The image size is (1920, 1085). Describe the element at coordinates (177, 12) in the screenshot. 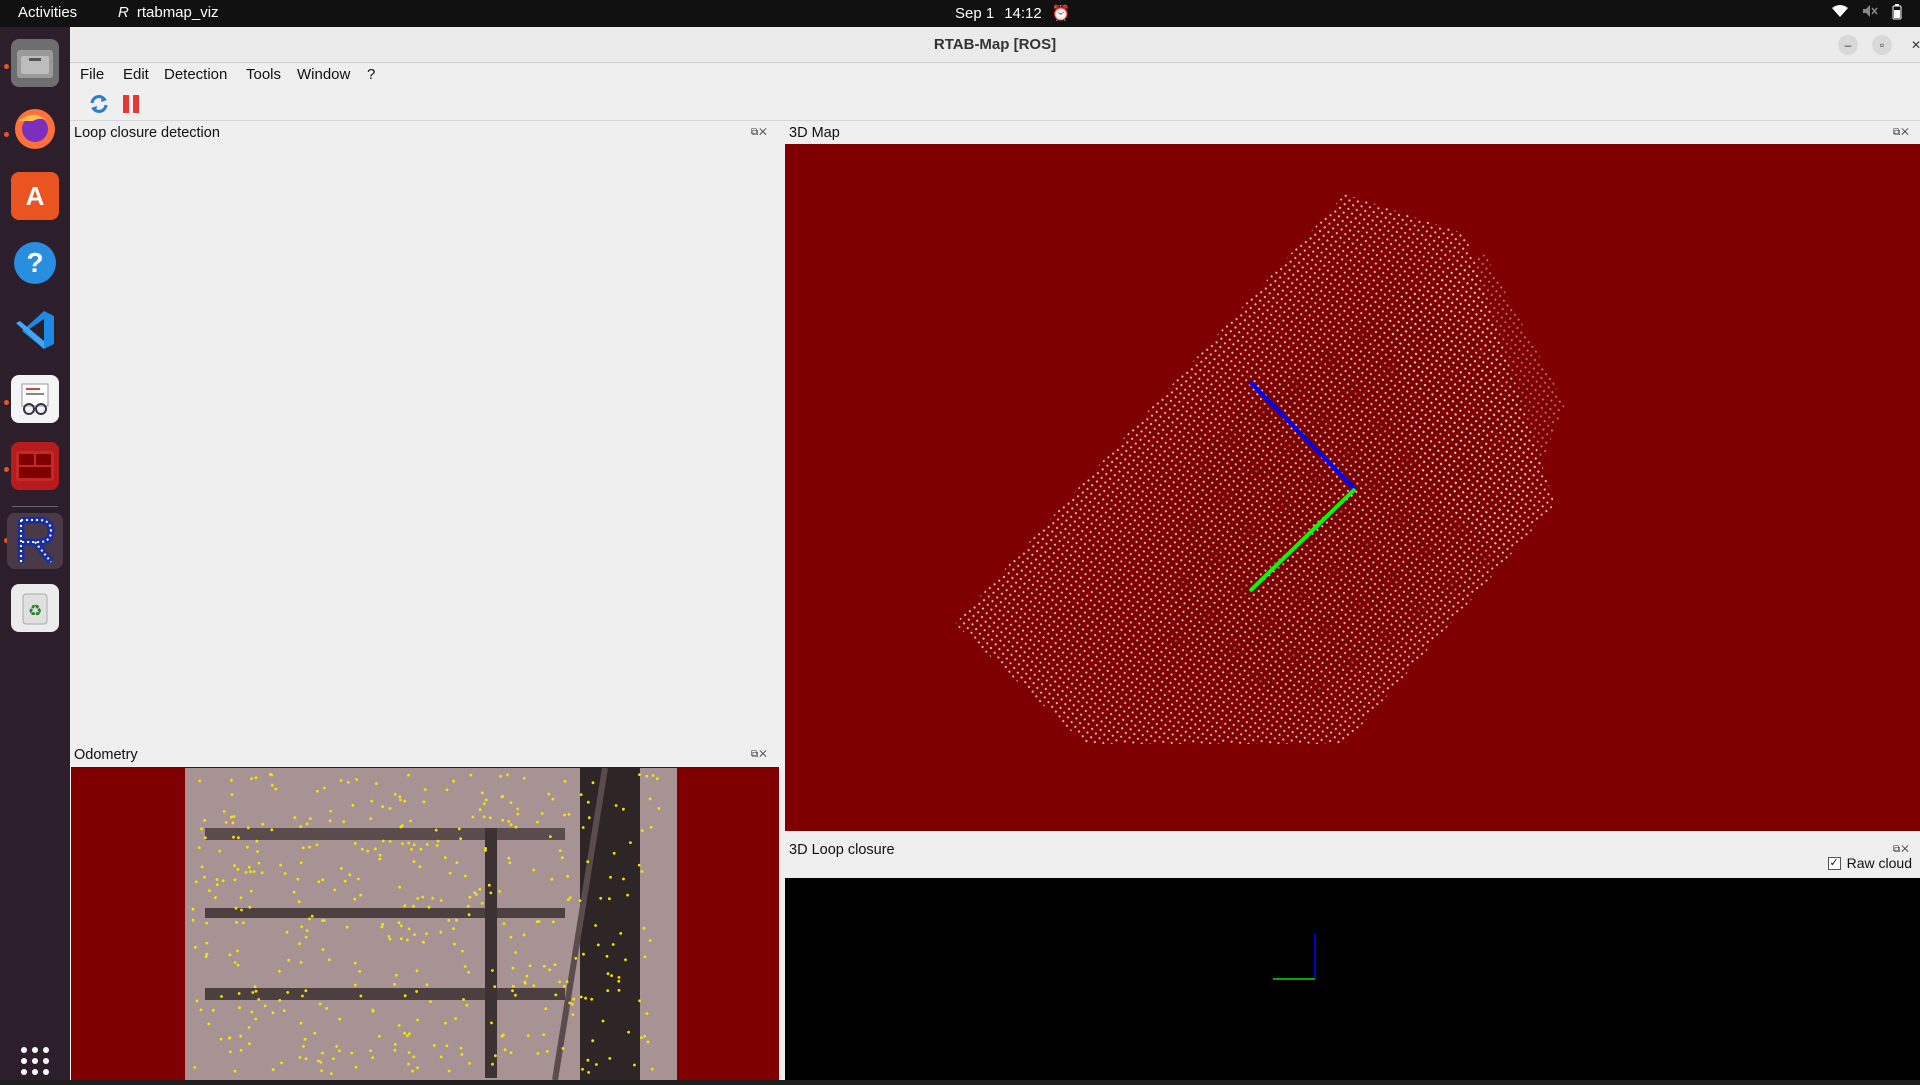

I see `app-name-label: rtabmap_viz` at that location.